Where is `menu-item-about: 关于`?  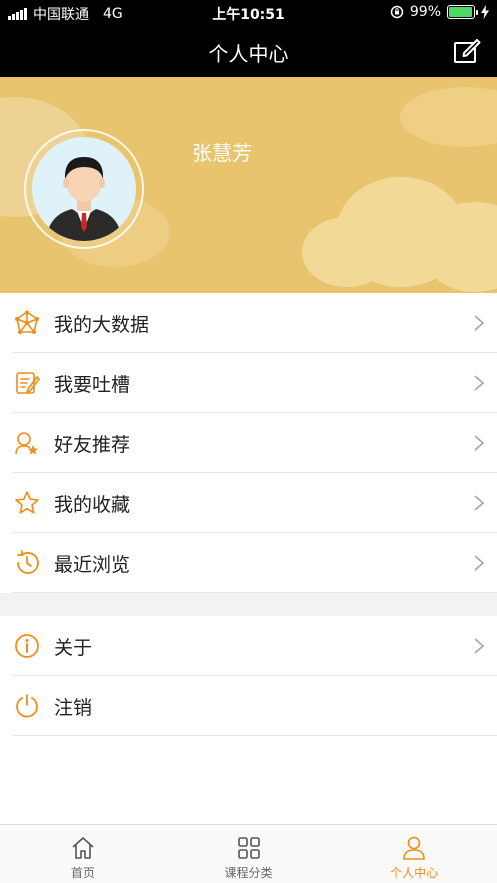 menu-item-about: 关于 is located at coordinates (248, 646).